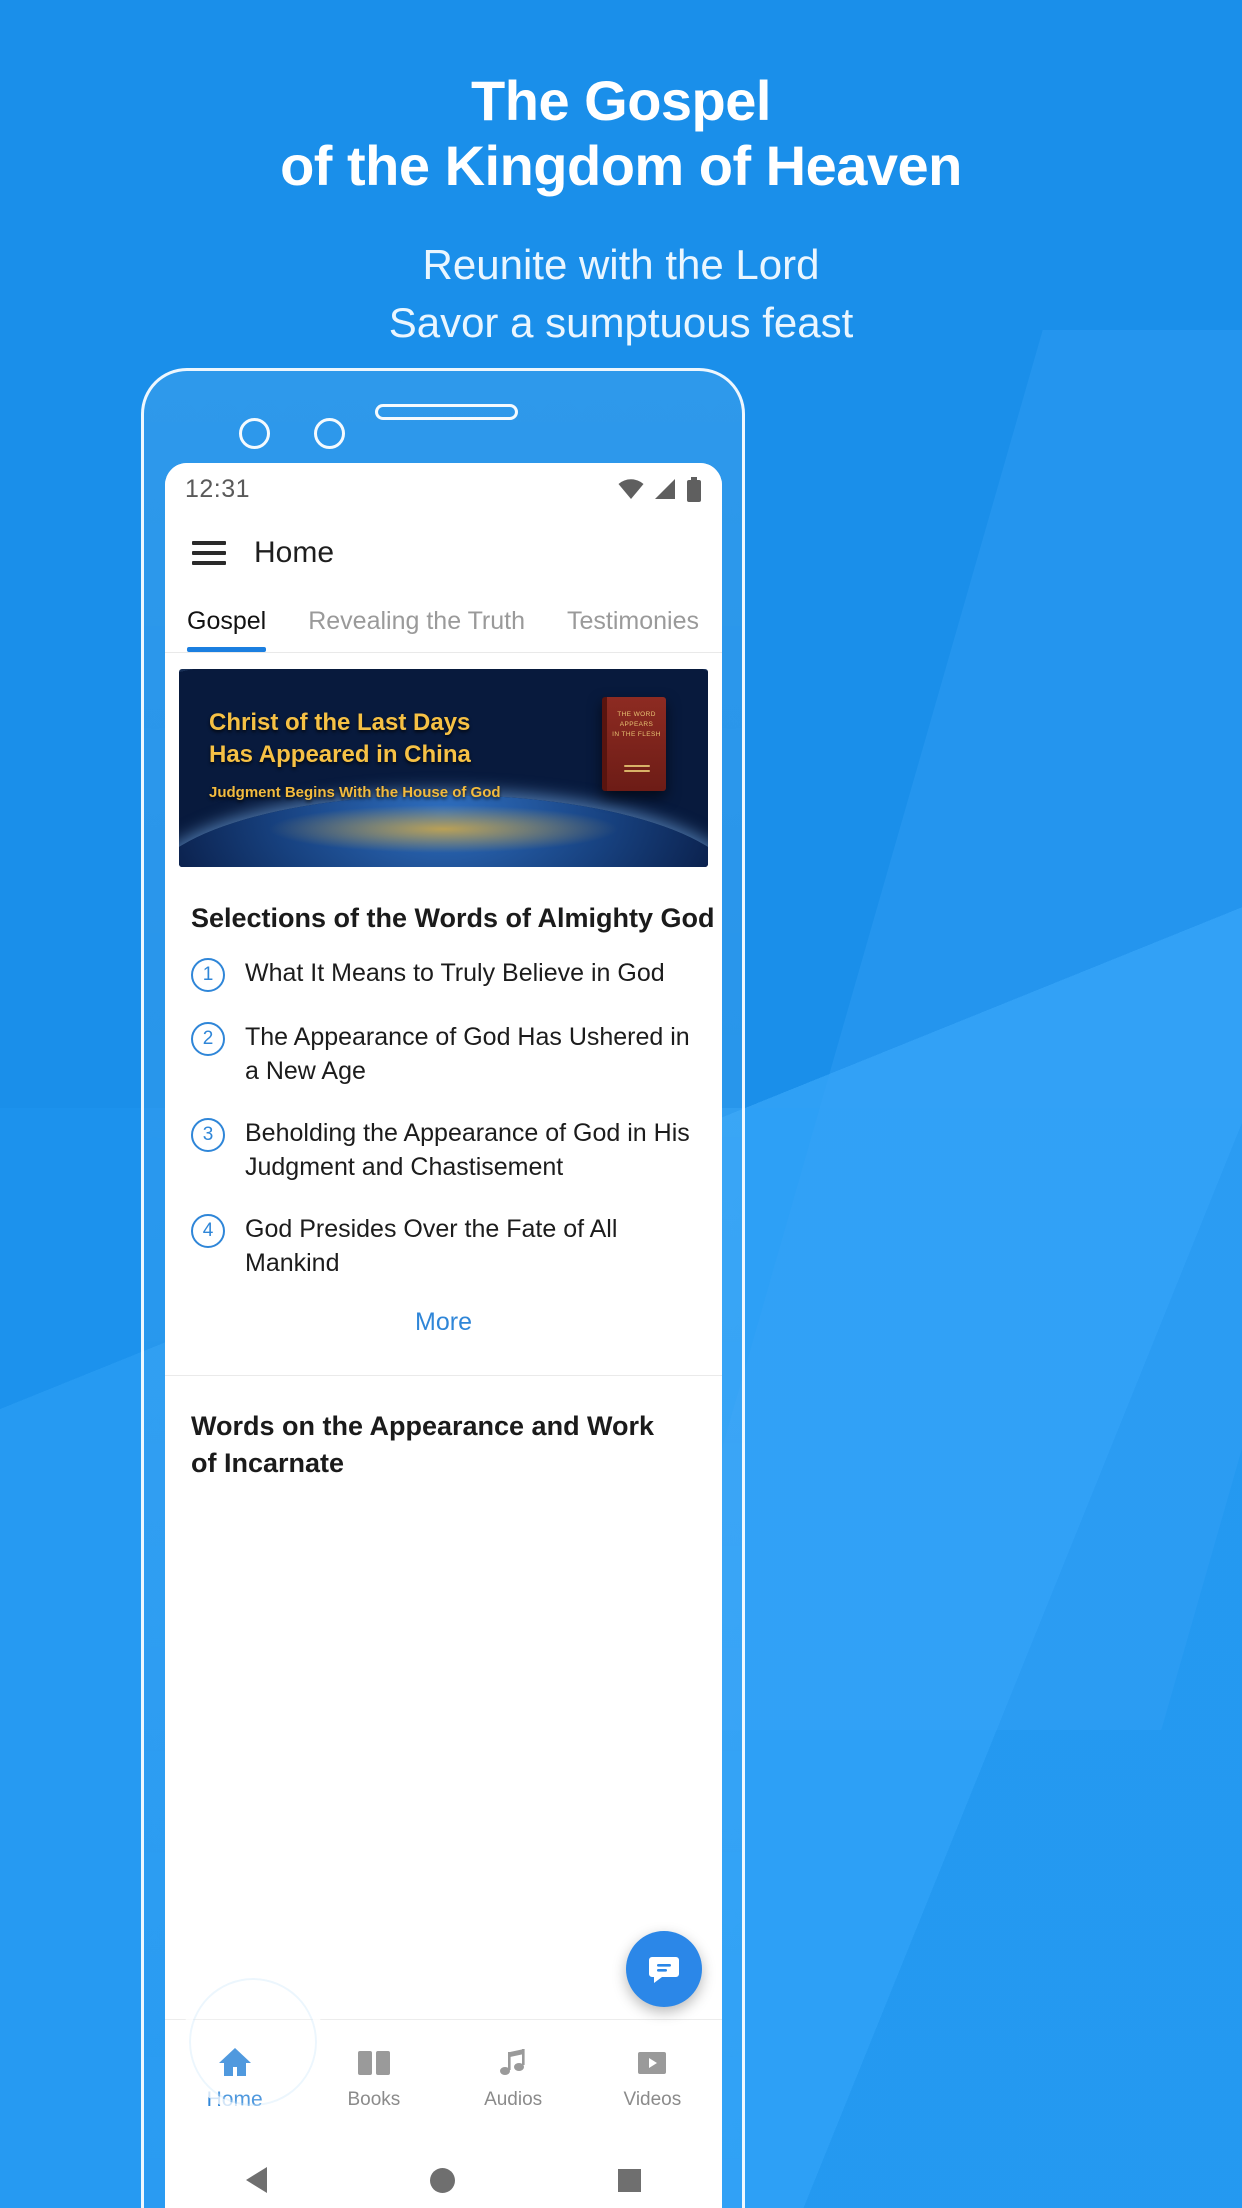 This screenshot has height=2208, width=1242. What do you see at coordinates (621, 100) in the screenshot?
I see `poster-title-line1: The Gospel` at bounding box center [621, 100].